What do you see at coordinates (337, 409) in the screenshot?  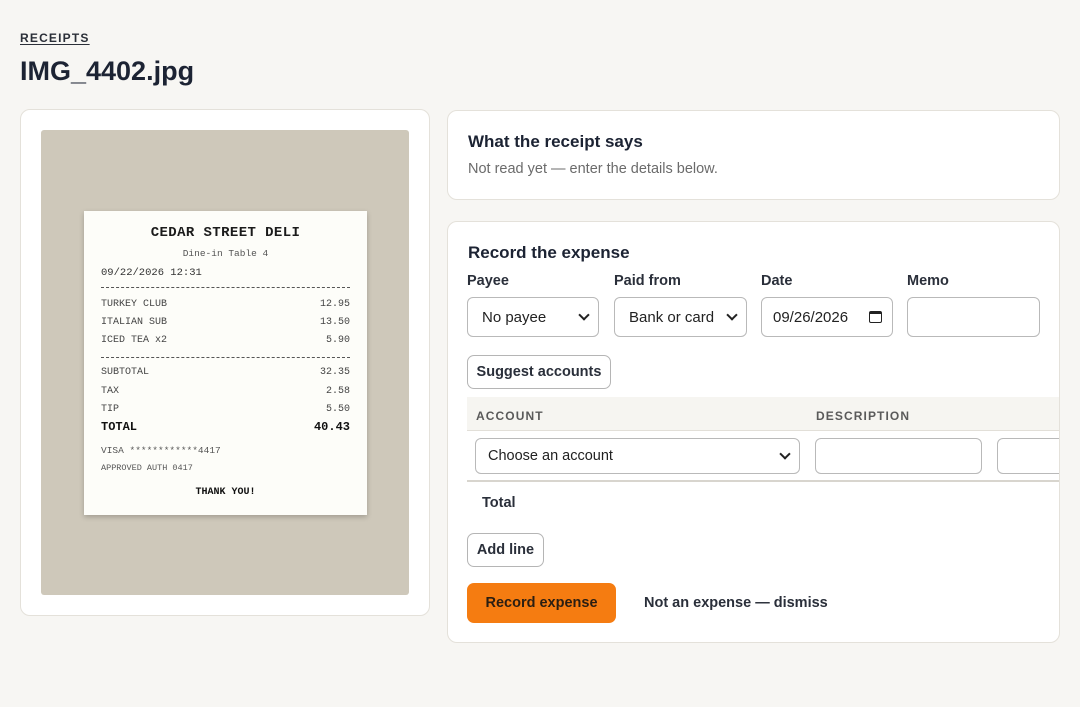 I see `receipt-tip-value: 5.50` at bounding box center [337, 409].